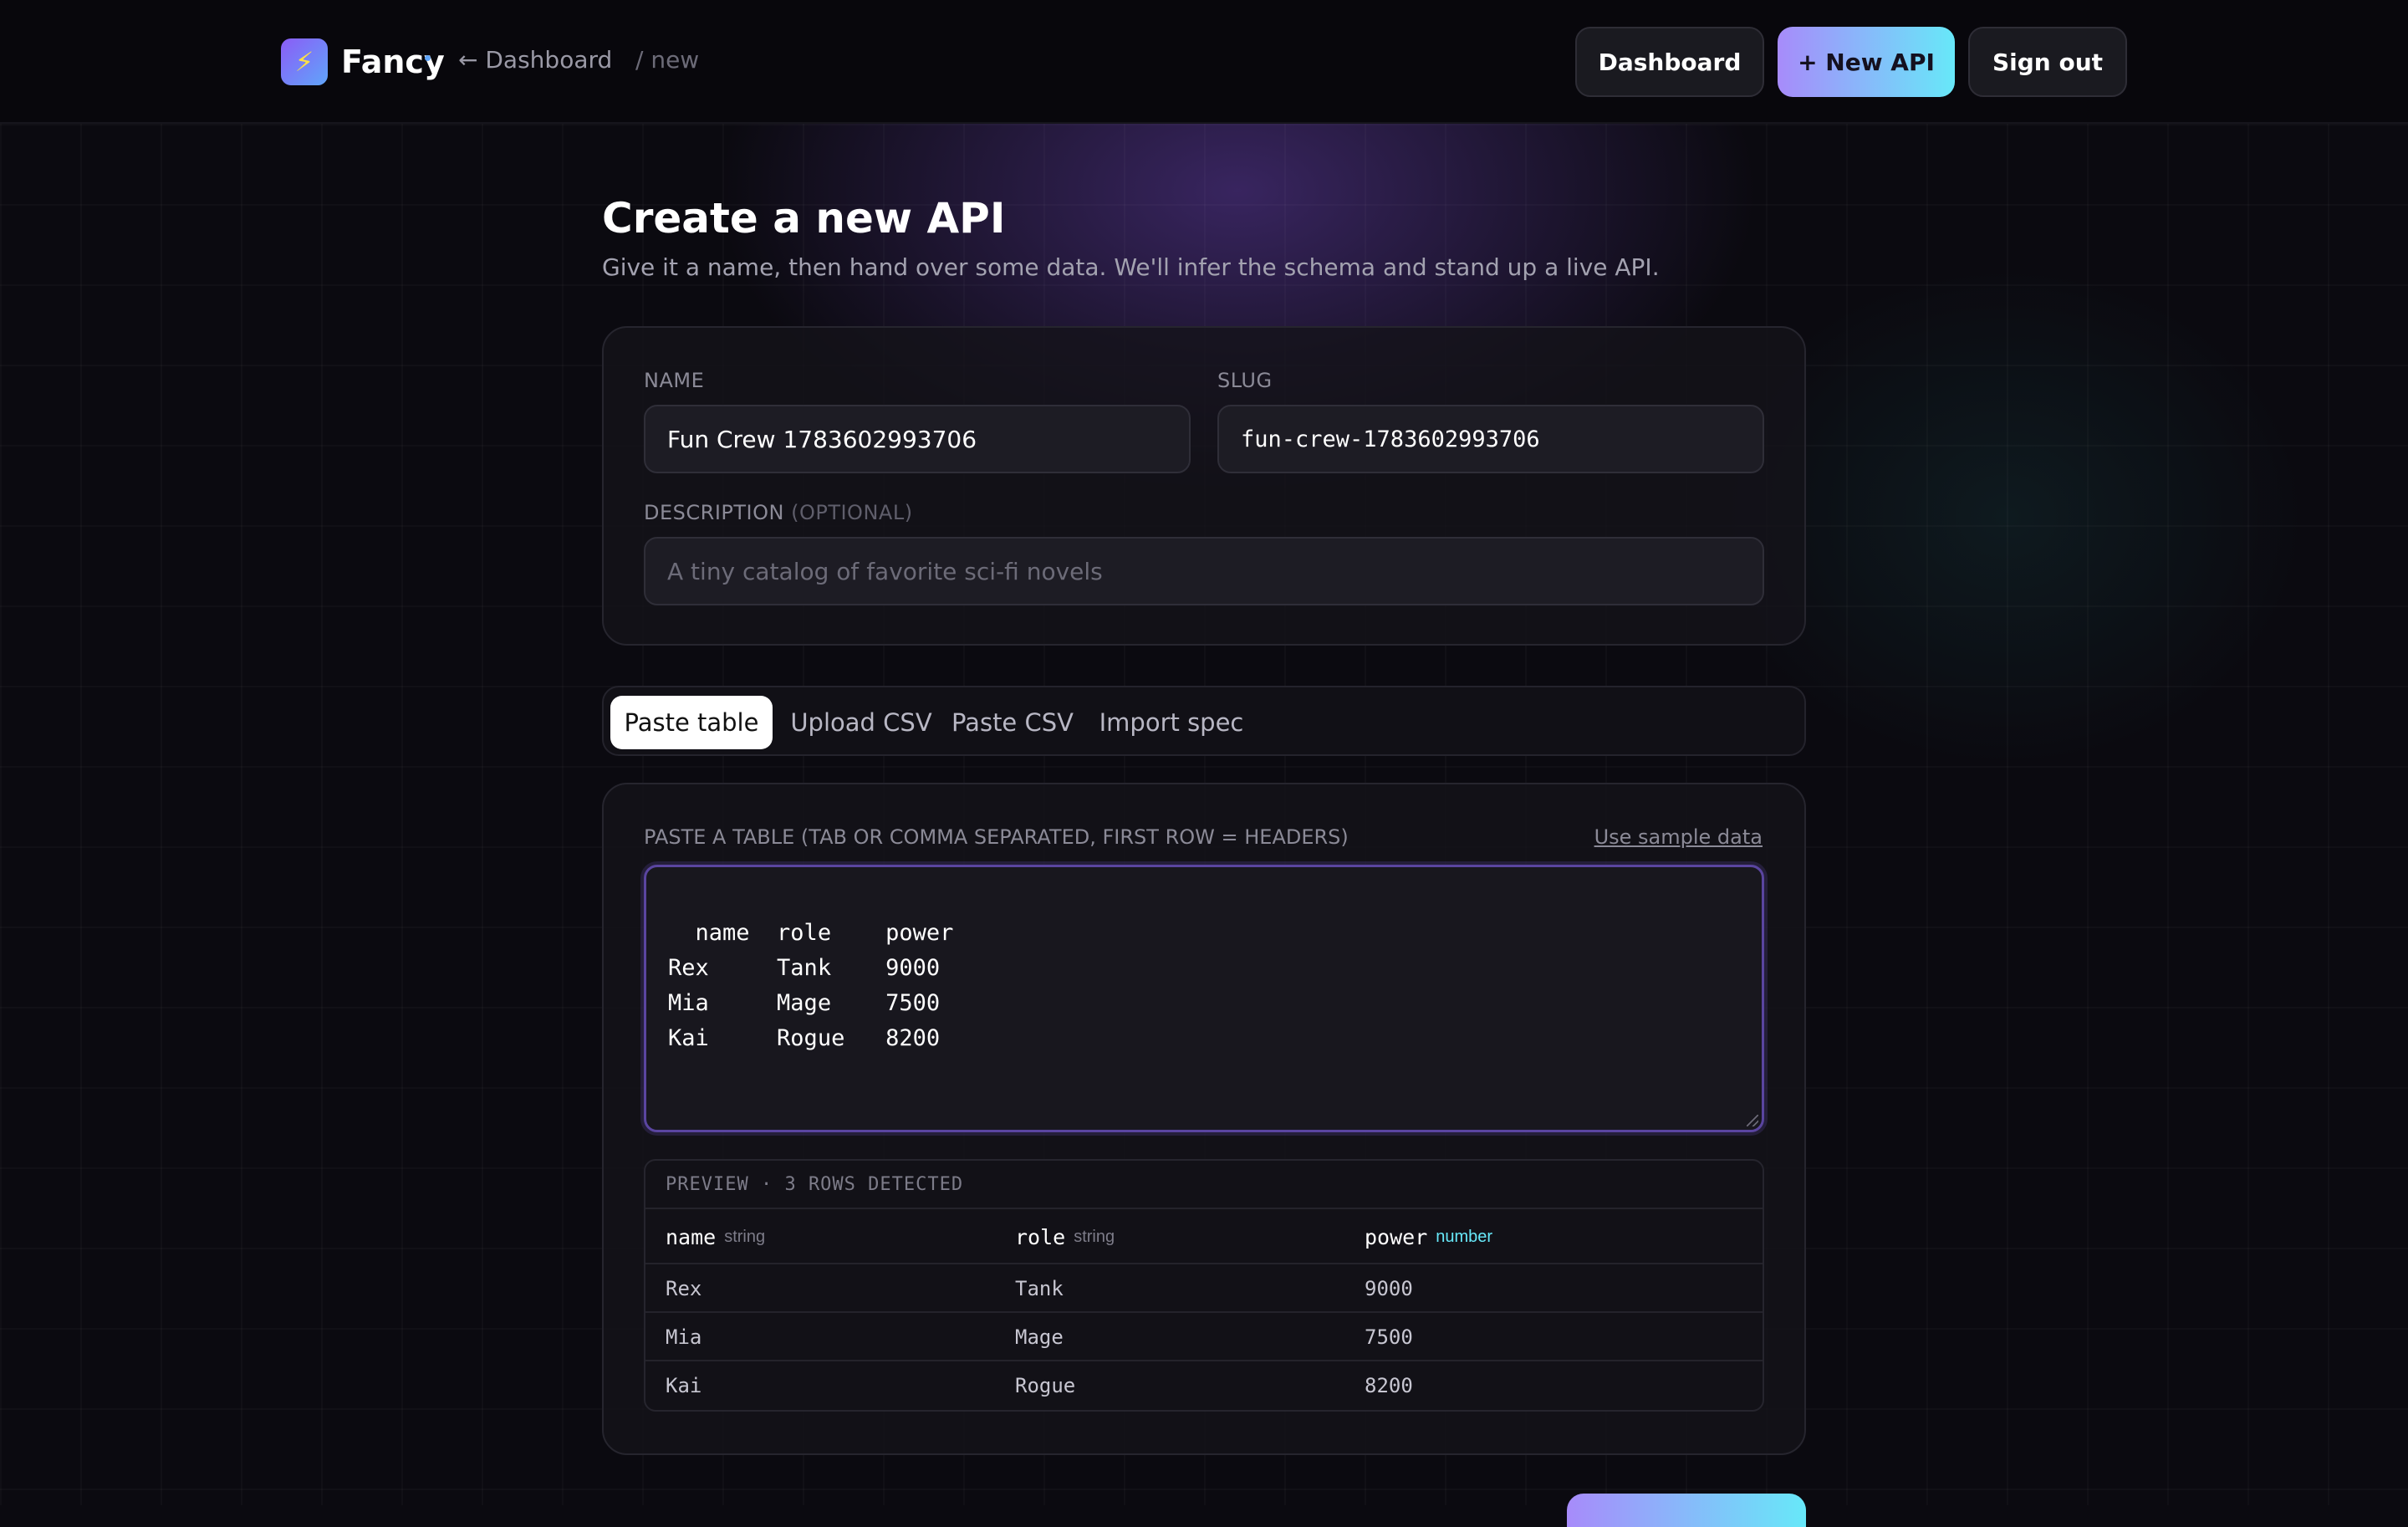  What do you see at coordinates (815, 1184) in the screenshot?
I see `preview-title: PREVIEW · 3 ROWS DETECTED` at bounding box center [815, 1184].